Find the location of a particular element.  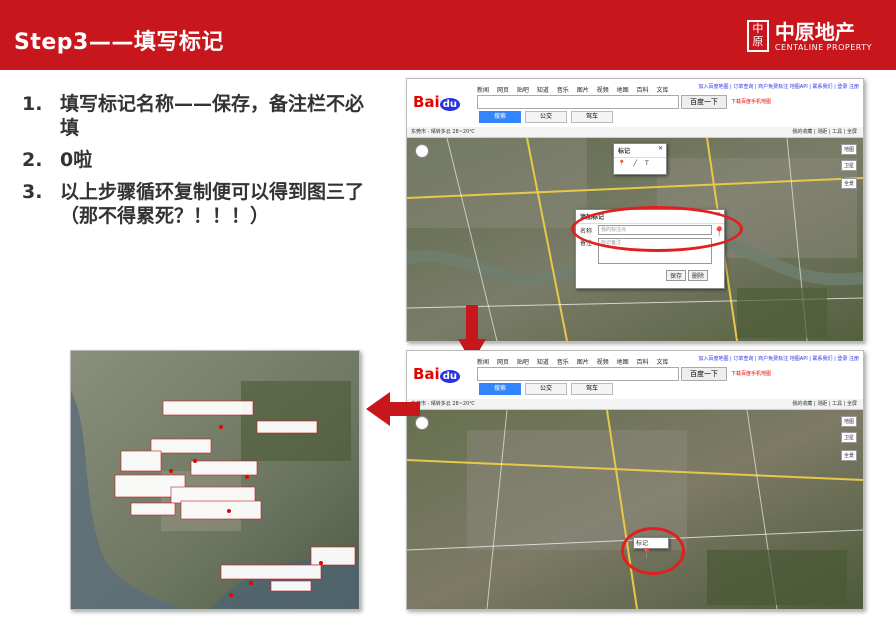

step-item: 3. 以上步骤循环复制便可以得到图三了（那不得累死？！！！） is located at coordinates (202, 204).